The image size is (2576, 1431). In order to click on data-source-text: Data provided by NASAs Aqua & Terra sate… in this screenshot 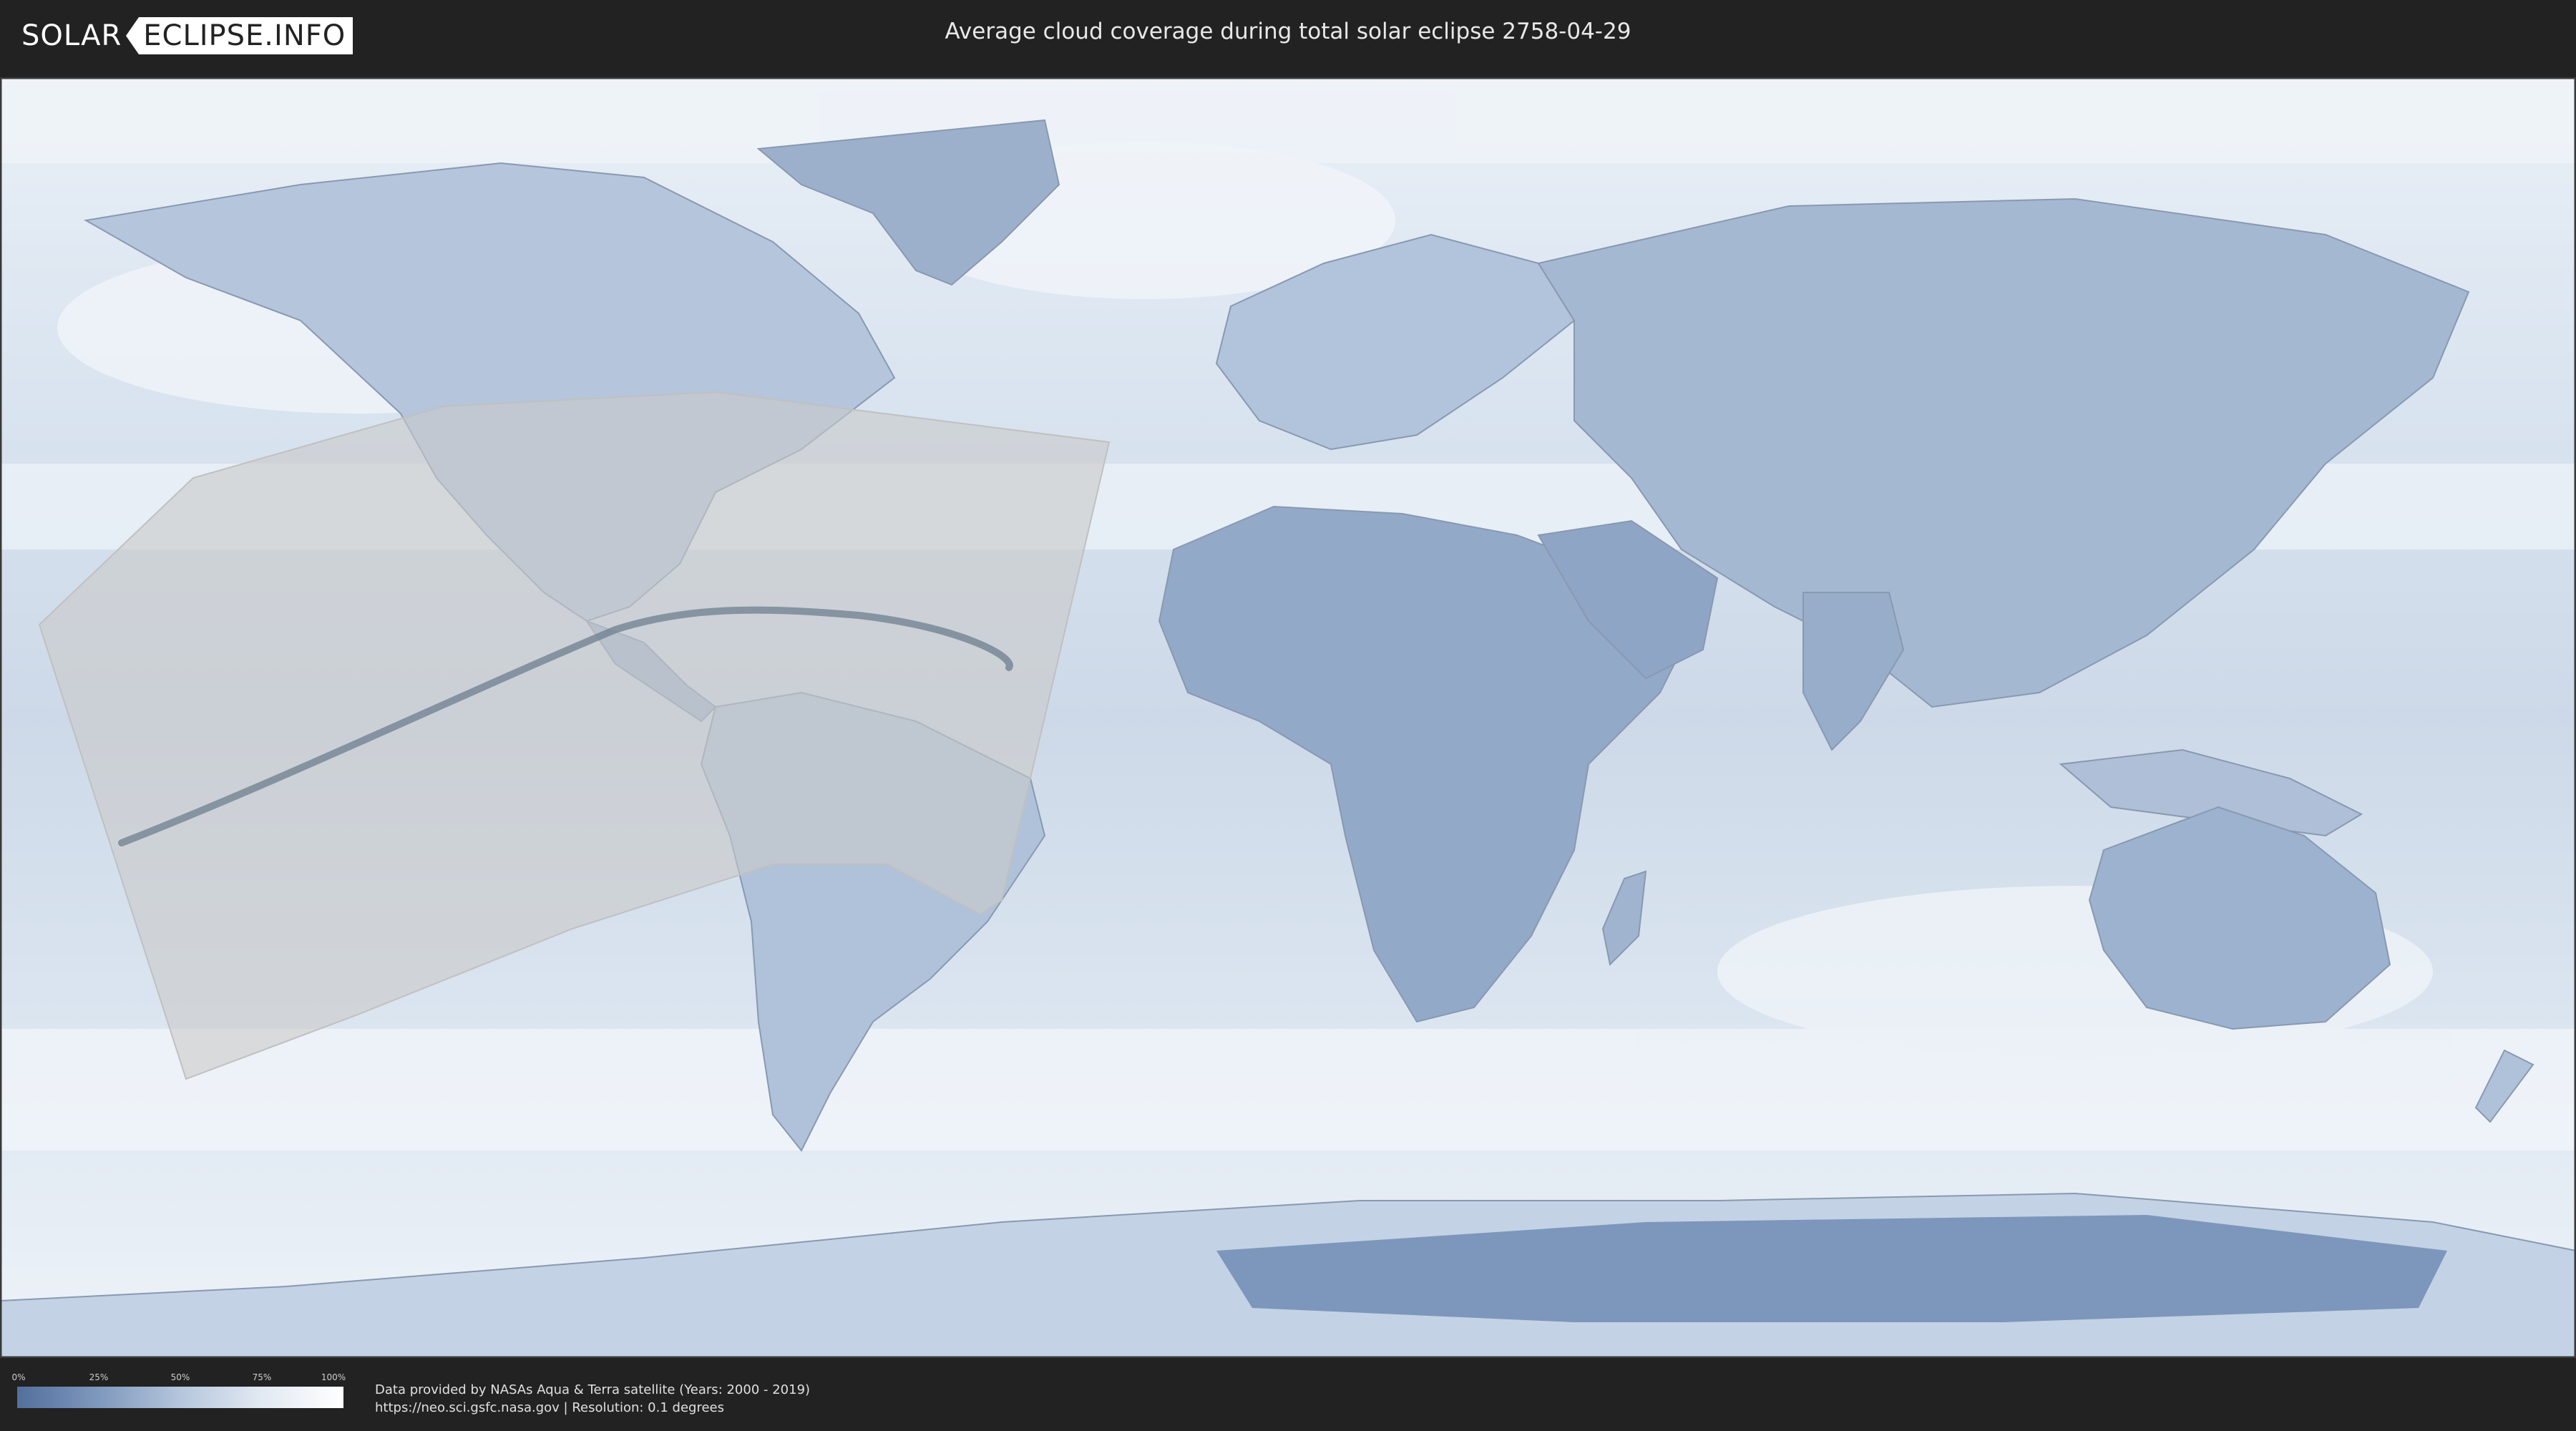, I will do `click(592, 1399)`.